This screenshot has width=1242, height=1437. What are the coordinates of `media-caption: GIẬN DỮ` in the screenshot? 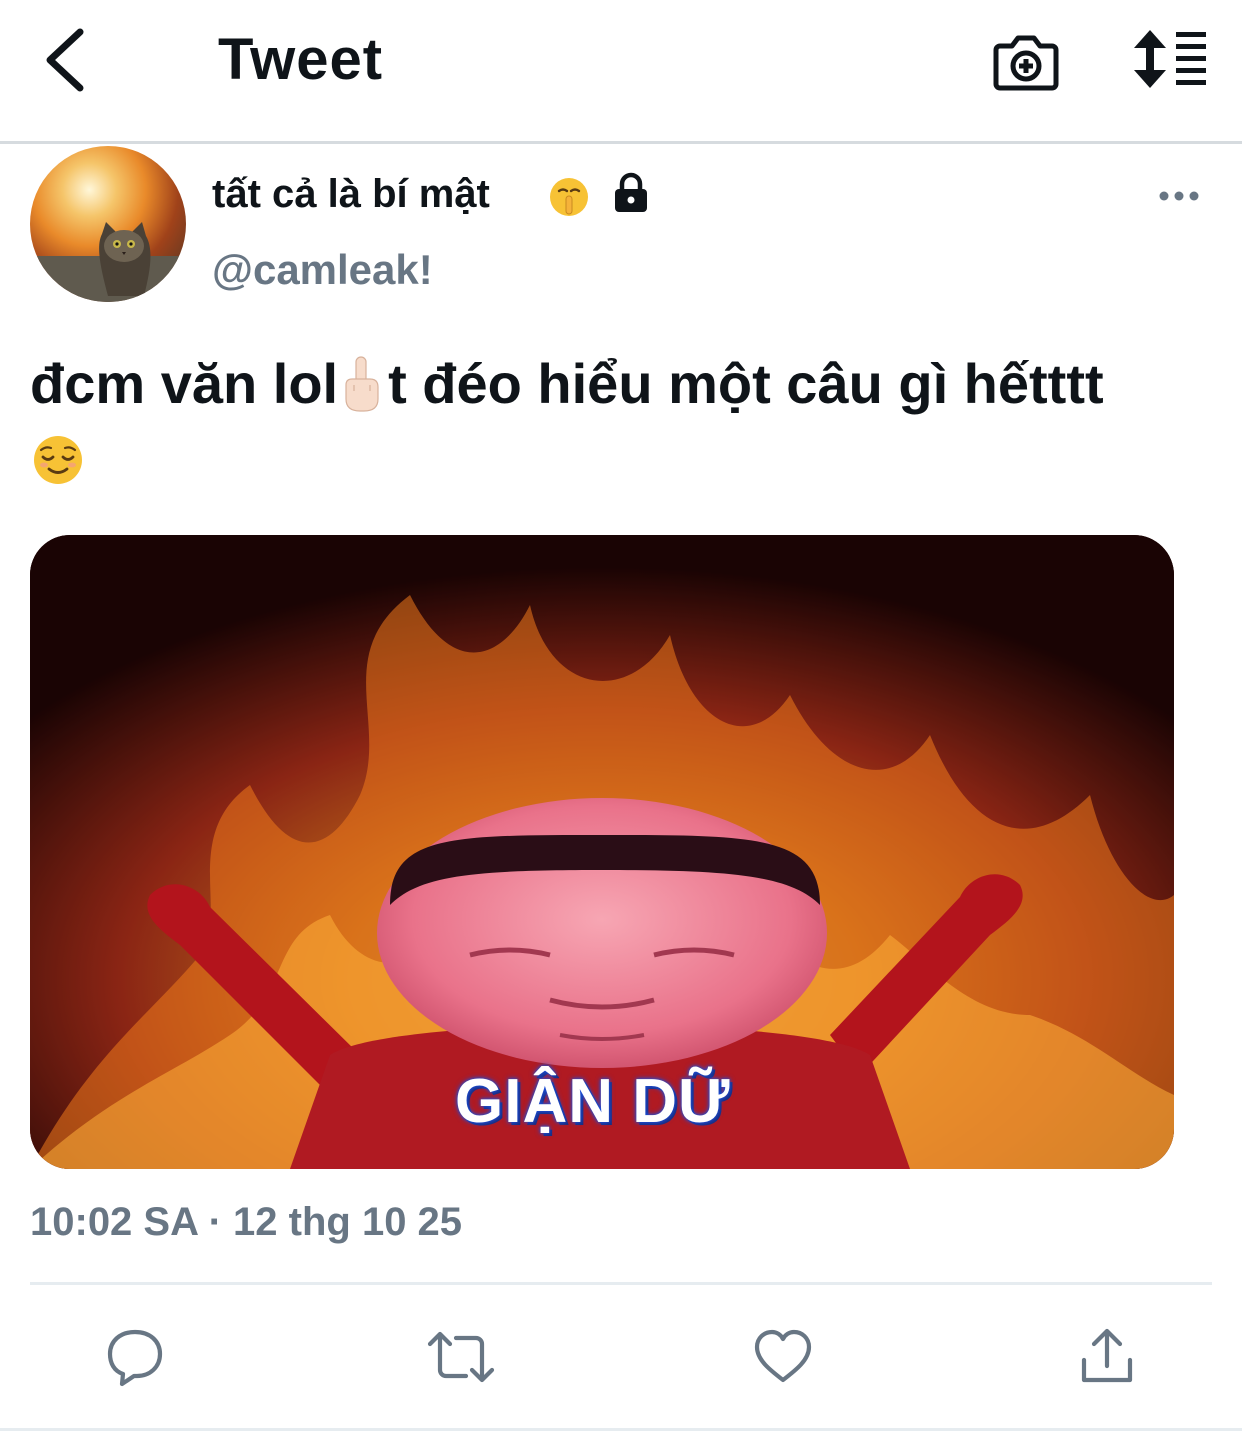 It's located at (593, 1101).